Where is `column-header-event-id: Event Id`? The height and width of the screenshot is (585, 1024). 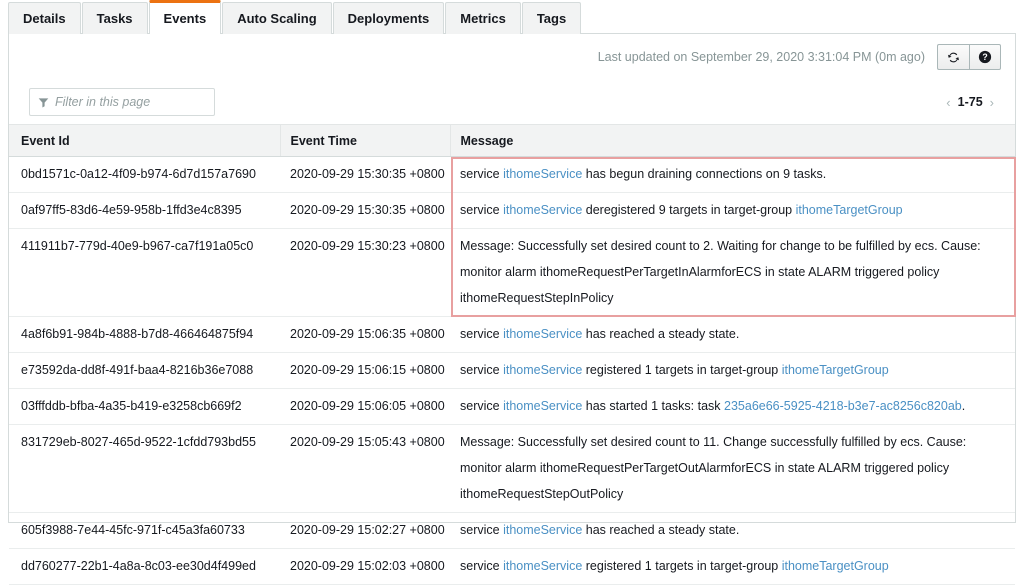 column-header-event-id: Event Id is located at coordinates (144, 140).